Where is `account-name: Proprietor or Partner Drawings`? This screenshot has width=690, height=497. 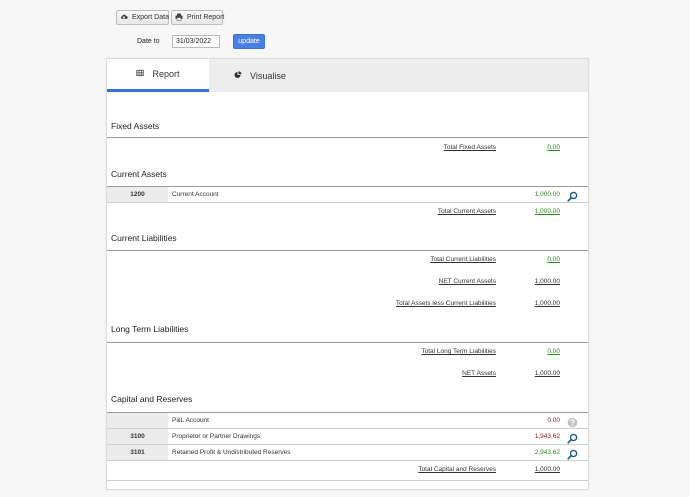 account-name: Proprietor or Partner Drawings is located at coordinates (216, 436).